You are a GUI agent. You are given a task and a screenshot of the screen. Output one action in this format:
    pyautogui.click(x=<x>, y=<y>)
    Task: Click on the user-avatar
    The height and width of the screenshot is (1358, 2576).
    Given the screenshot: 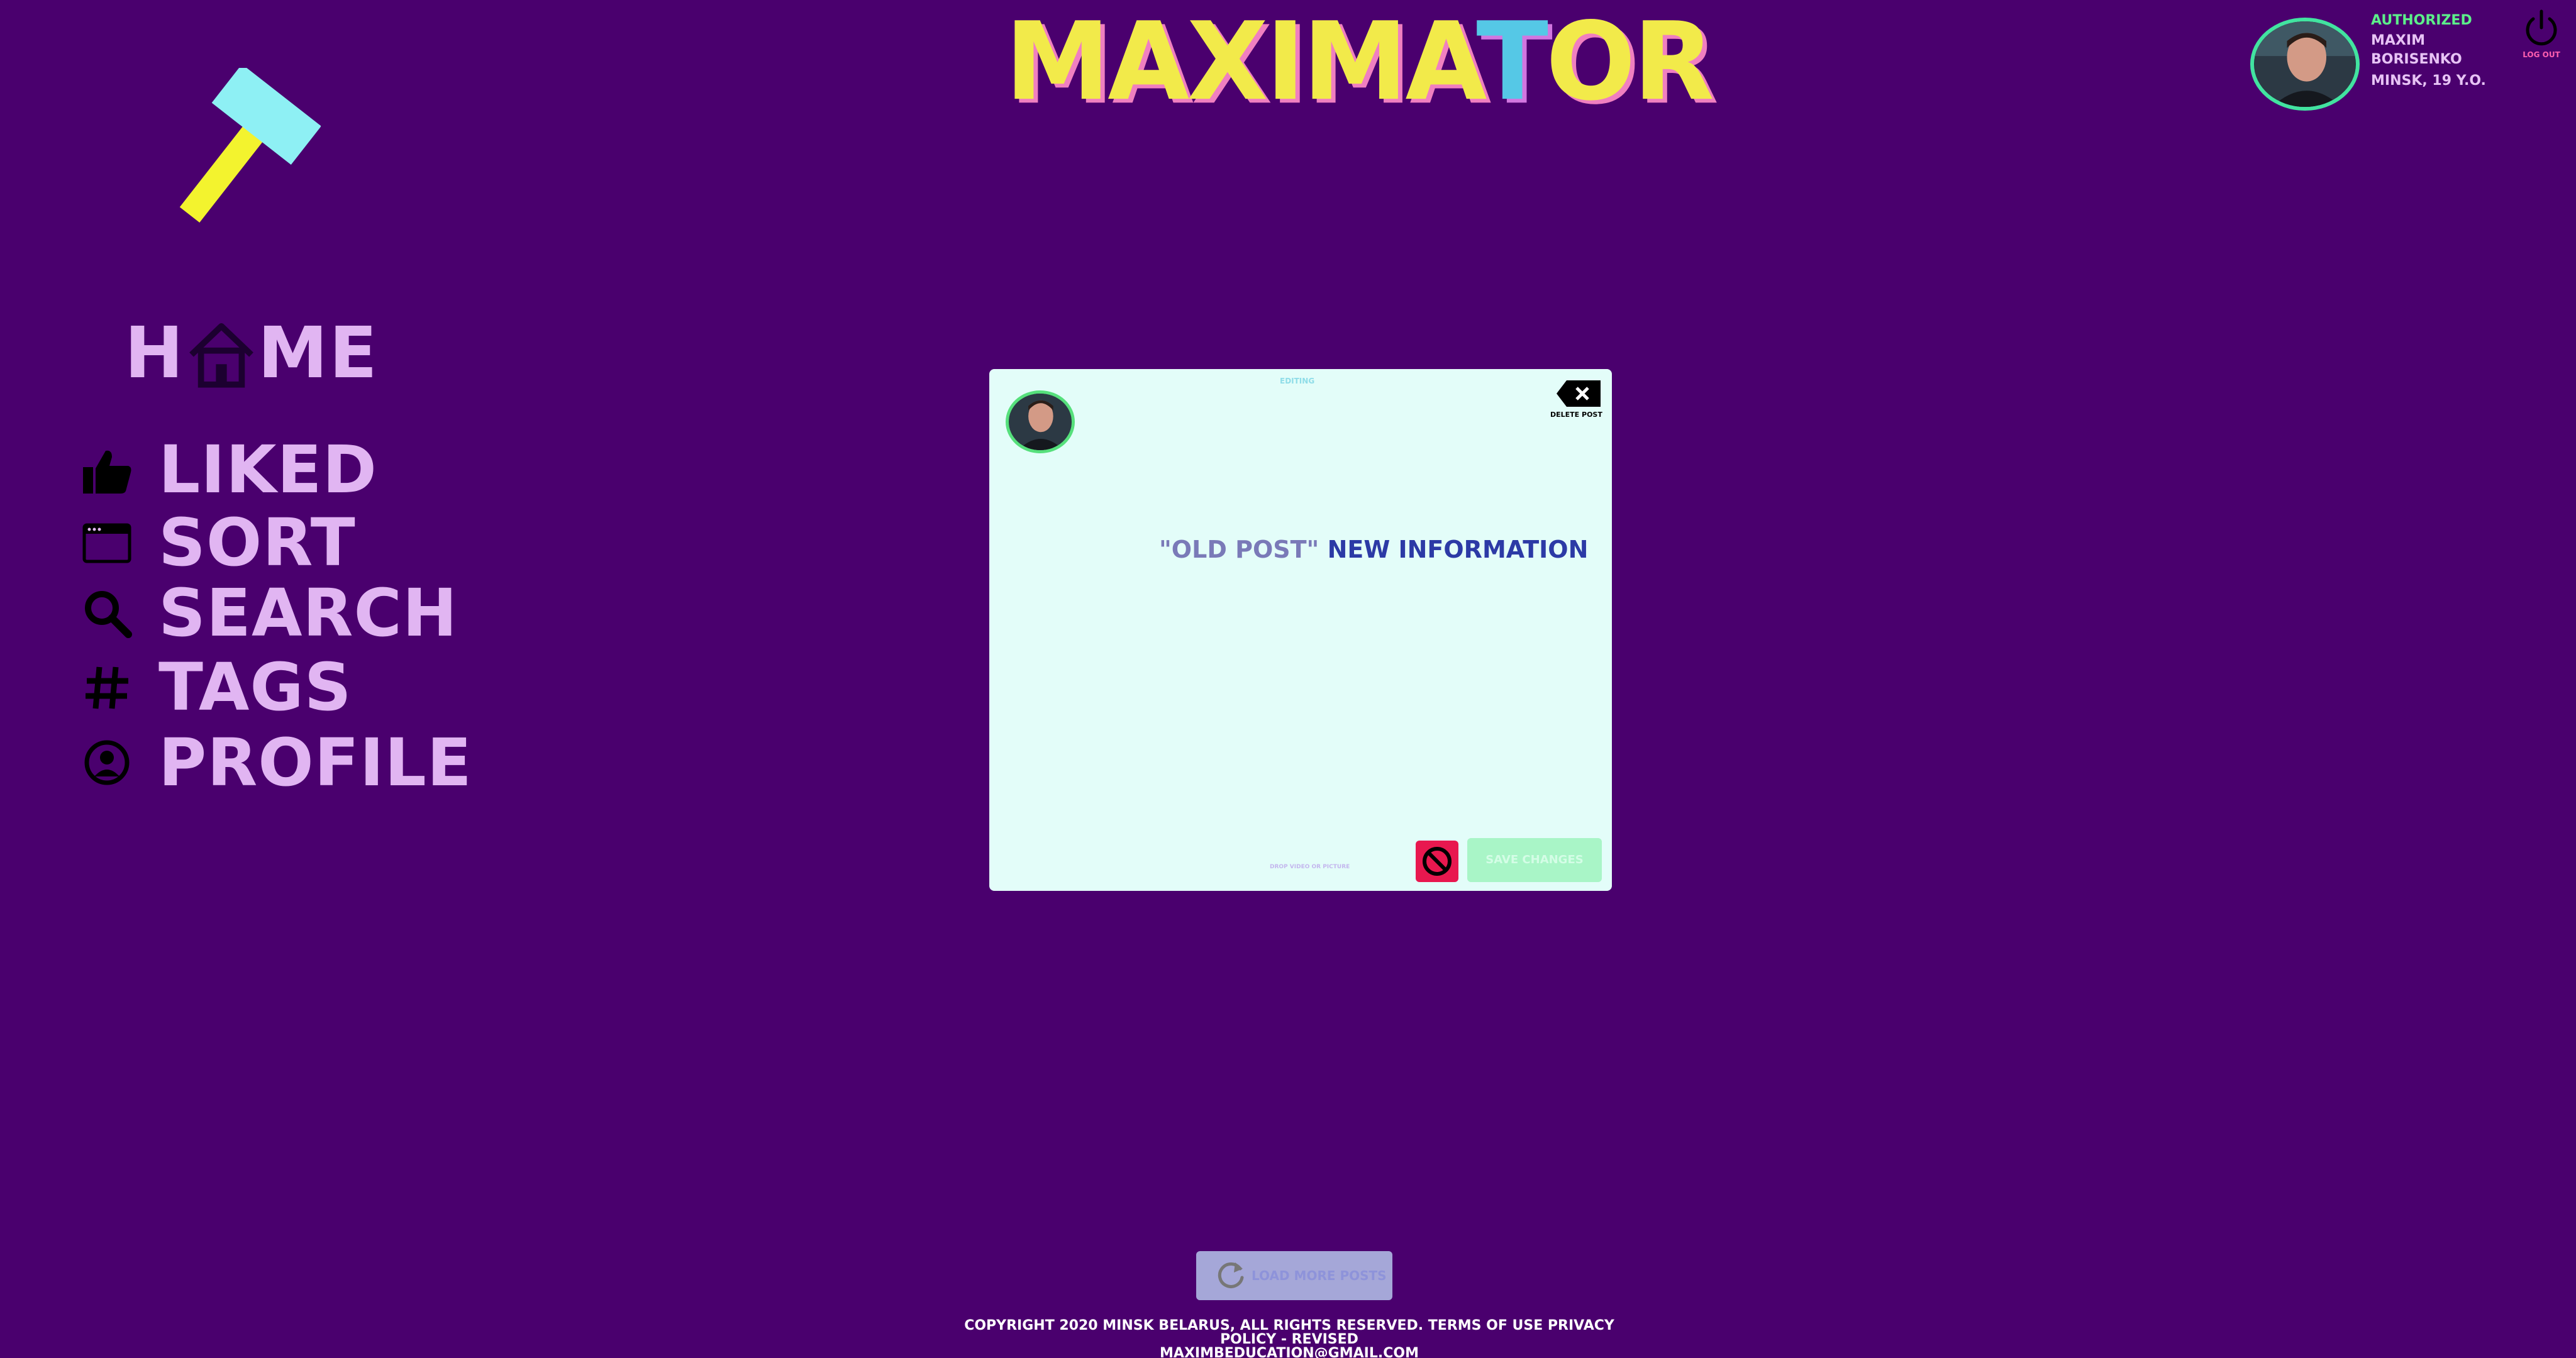 What is the action you would take?
    pyautogui.click(x=2305, y=64)
    